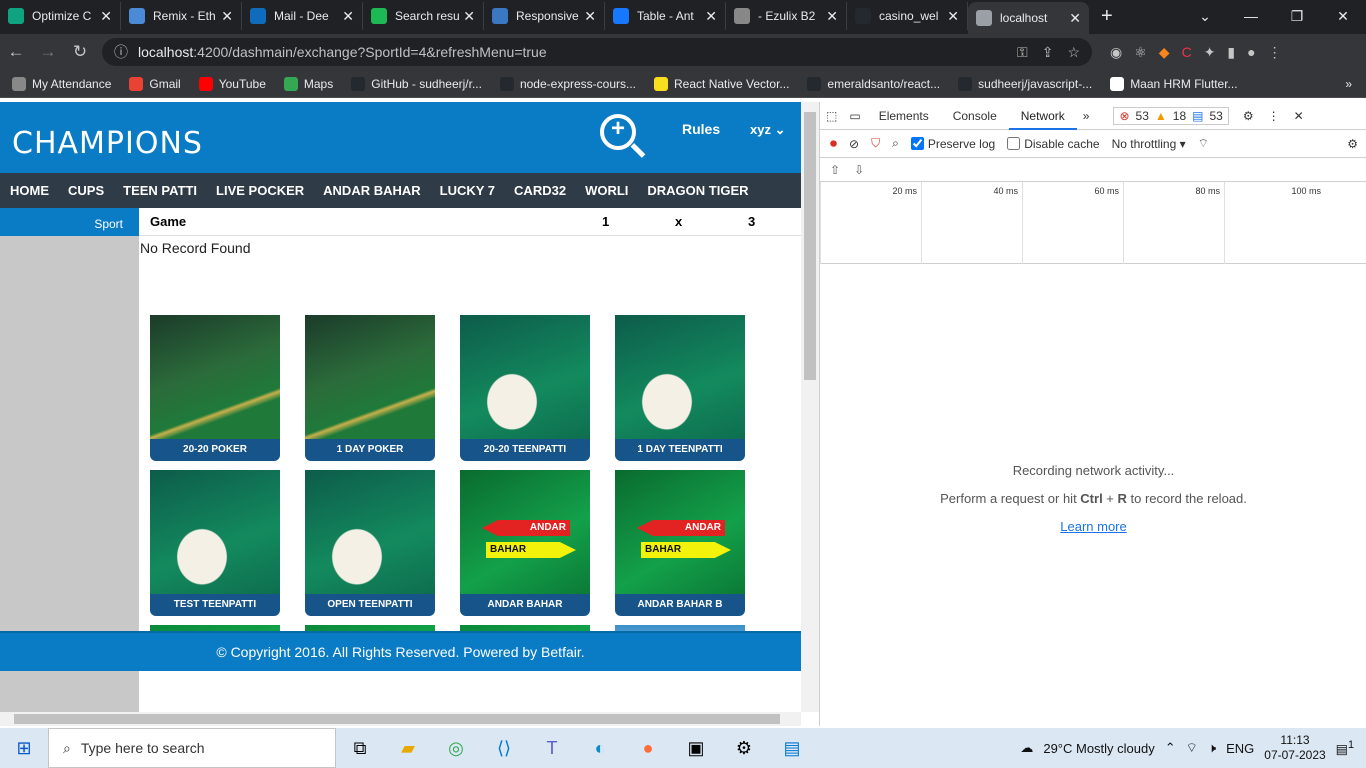 This screenshot has width=1366, height=768. Describe the element at coordinates (1212, 748) in the screenshot. I see `volume-icon: 🕨` at that location.